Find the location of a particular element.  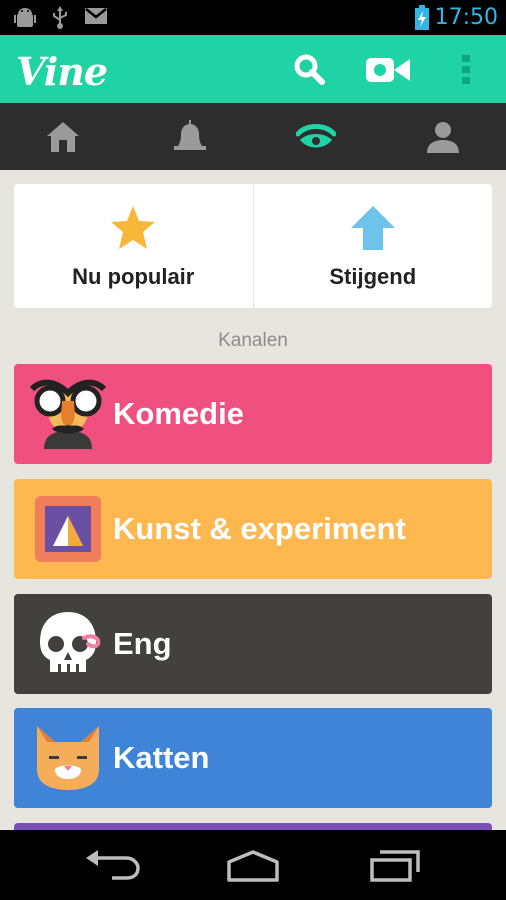

home-nav-icon is located at coordinates (253, 866).